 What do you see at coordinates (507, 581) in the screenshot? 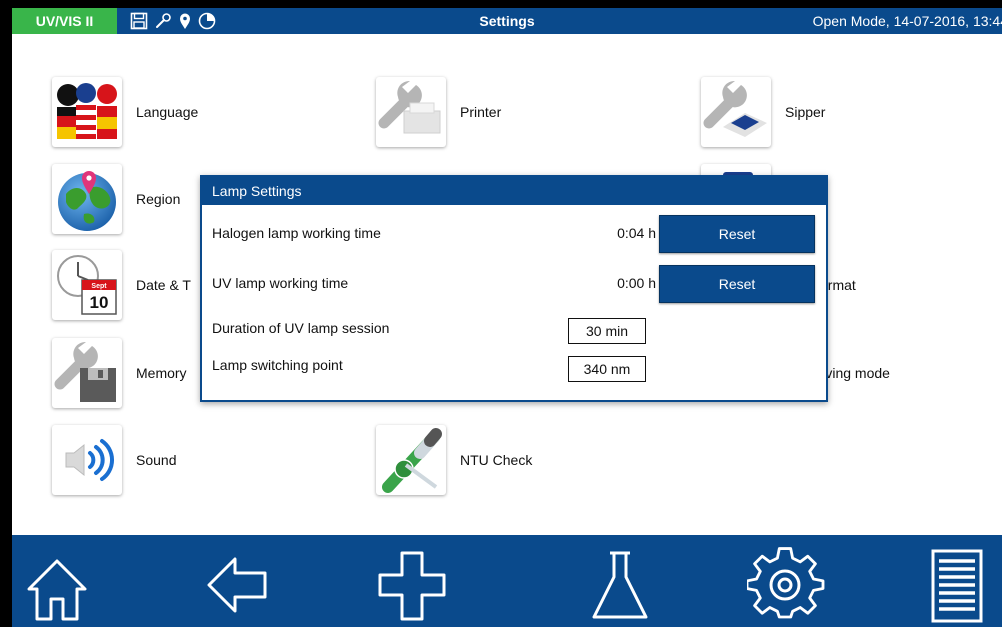
I see `bottom-nav-bar` at bounding box center [507, 581].